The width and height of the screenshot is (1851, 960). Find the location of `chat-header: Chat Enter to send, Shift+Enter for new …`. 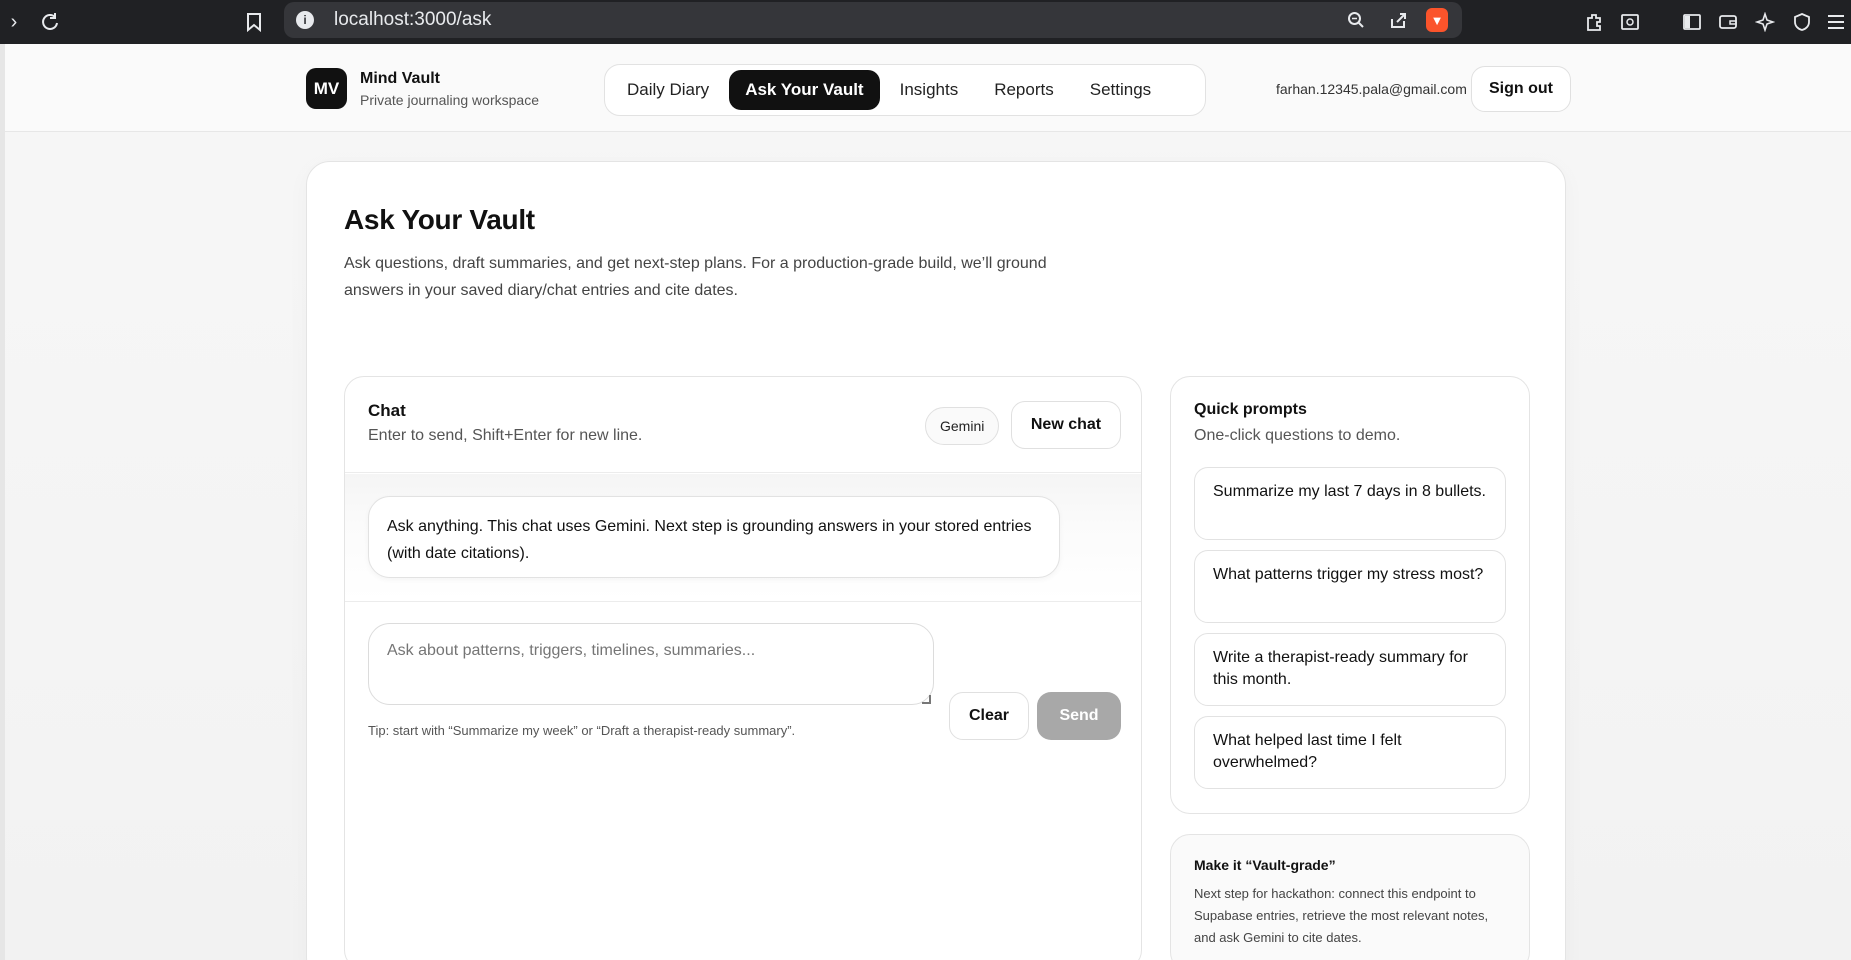

chat-header: Chat Enter to send, Shift+Enter for new … is located at coordinates (743, 425).